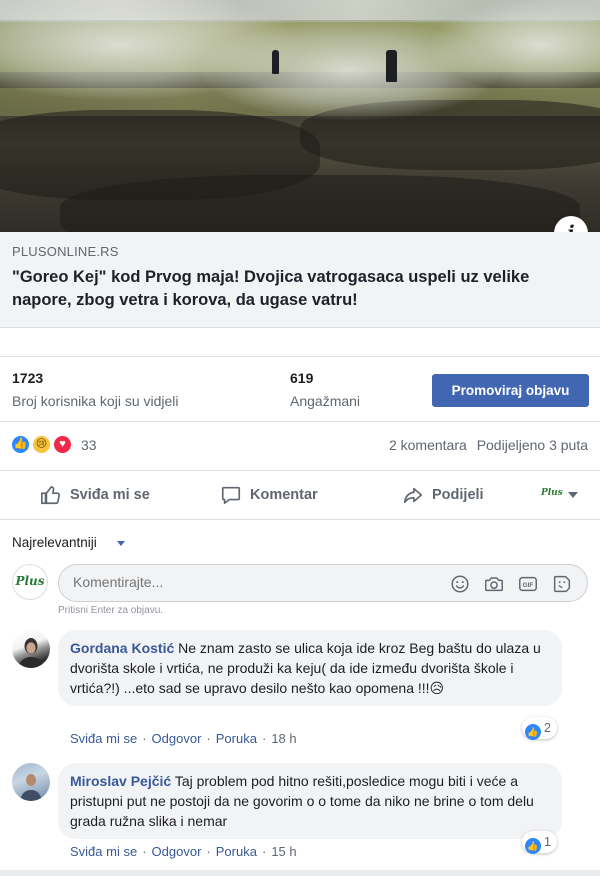 This screenshot has width=600, height=876. I want to click on love-icon: ♥, so click(62, 444).